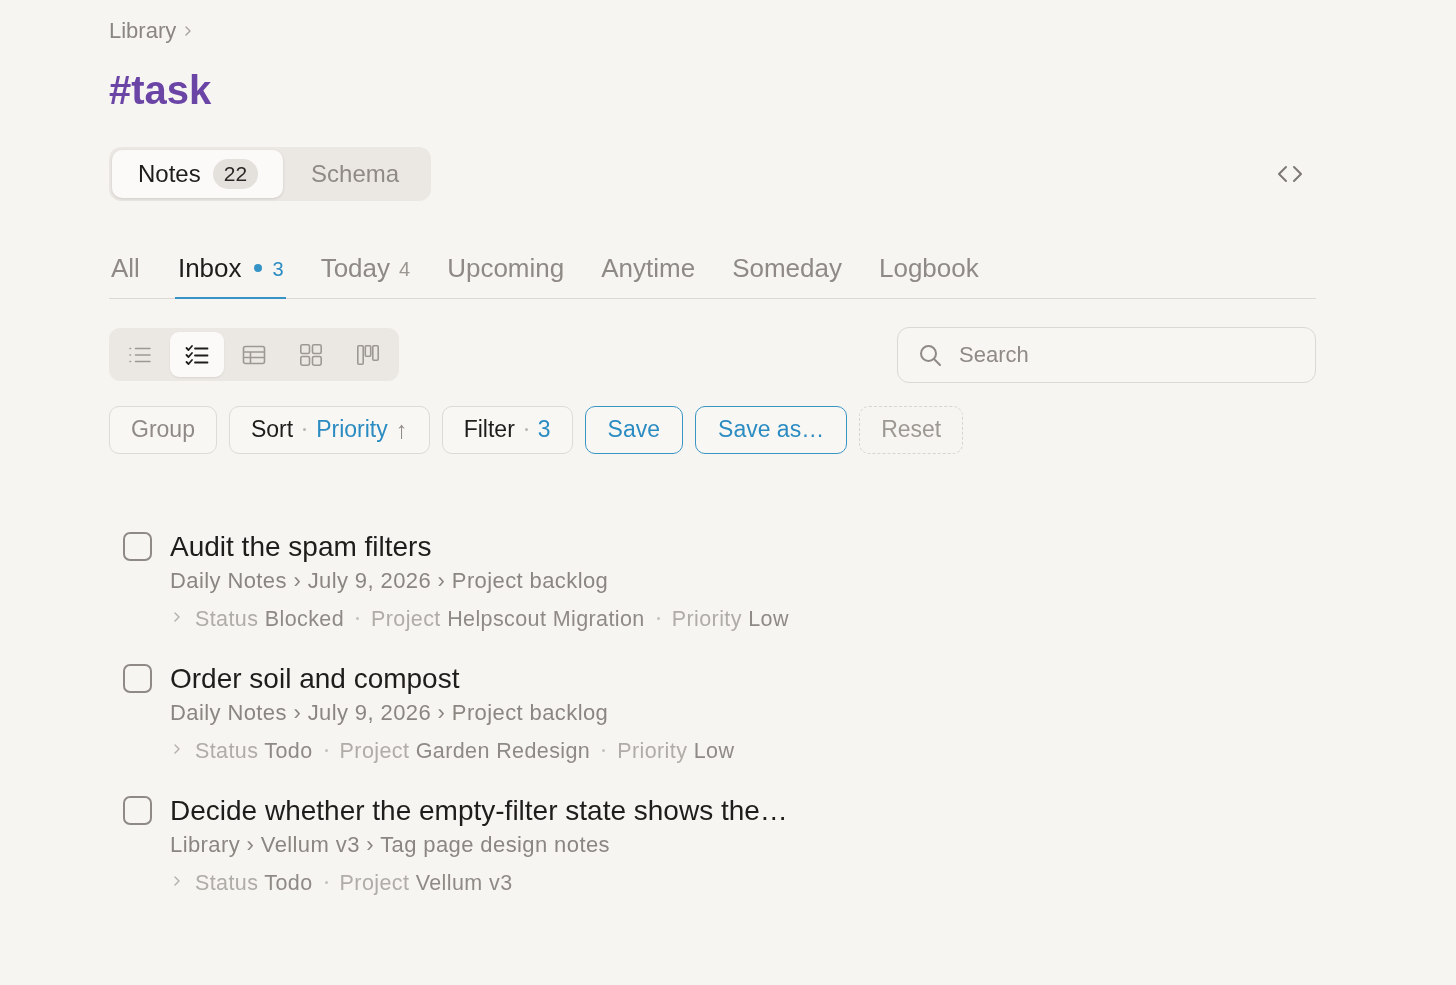  What do you see at coordinates (235, 174) in the screenshot?
I see `count-badge: 22` at bounding box center [235, 174].